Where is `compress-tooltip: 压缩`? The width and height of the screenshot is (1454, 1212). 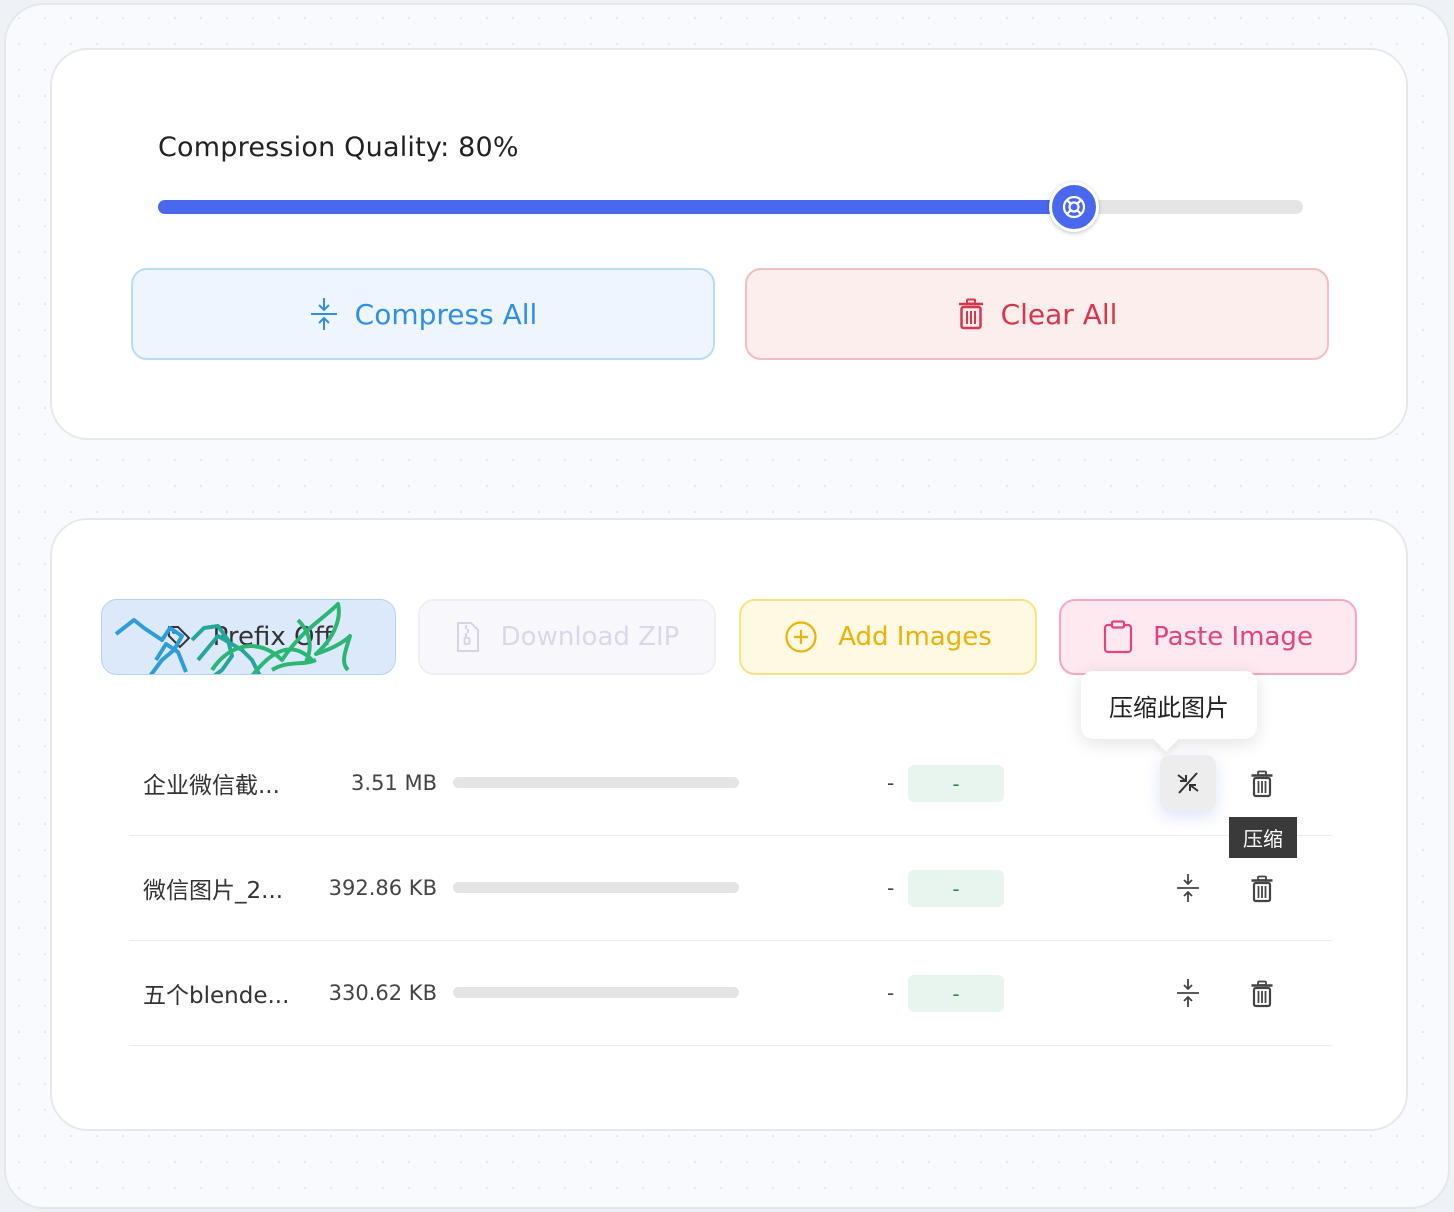
compress-tooltip: 压缩 is located at coordinates (1263, 837).